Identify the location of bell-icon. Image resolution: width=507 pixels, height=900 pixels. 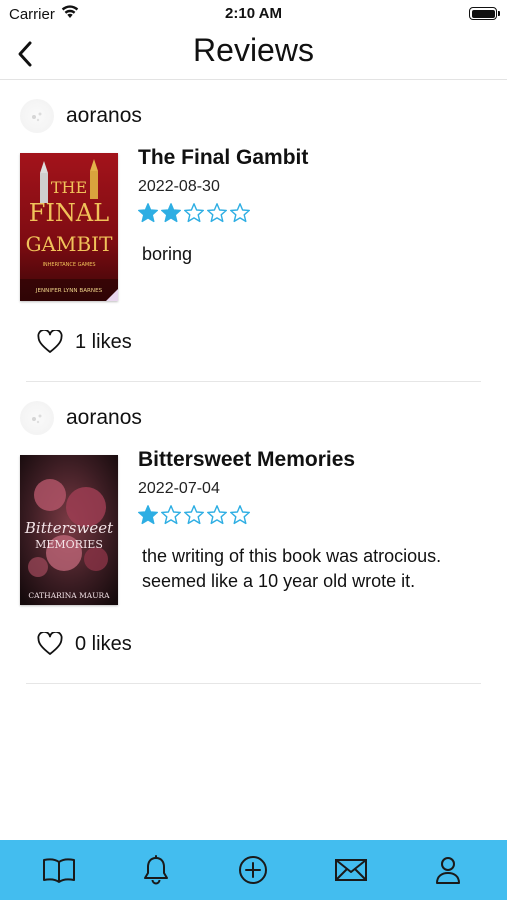
(156, 870).